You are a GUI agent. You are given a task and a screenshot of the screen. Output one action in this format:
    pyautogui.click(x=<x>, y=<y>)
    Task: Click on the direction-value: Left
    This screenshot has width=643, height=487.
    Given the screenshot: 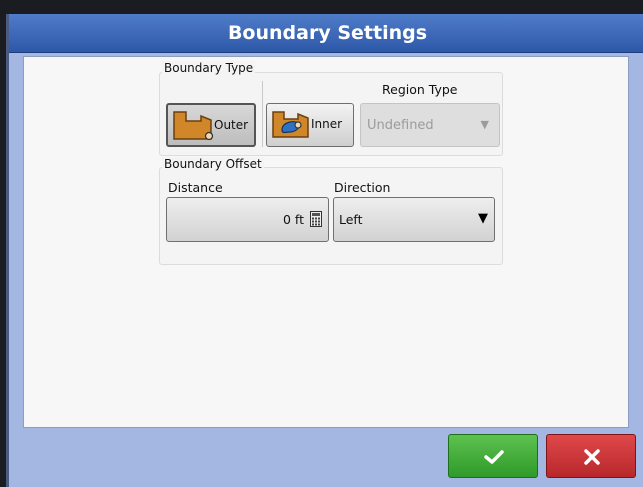 What is the action you would take?
    pyautogui.click(x=351, y=219)
    